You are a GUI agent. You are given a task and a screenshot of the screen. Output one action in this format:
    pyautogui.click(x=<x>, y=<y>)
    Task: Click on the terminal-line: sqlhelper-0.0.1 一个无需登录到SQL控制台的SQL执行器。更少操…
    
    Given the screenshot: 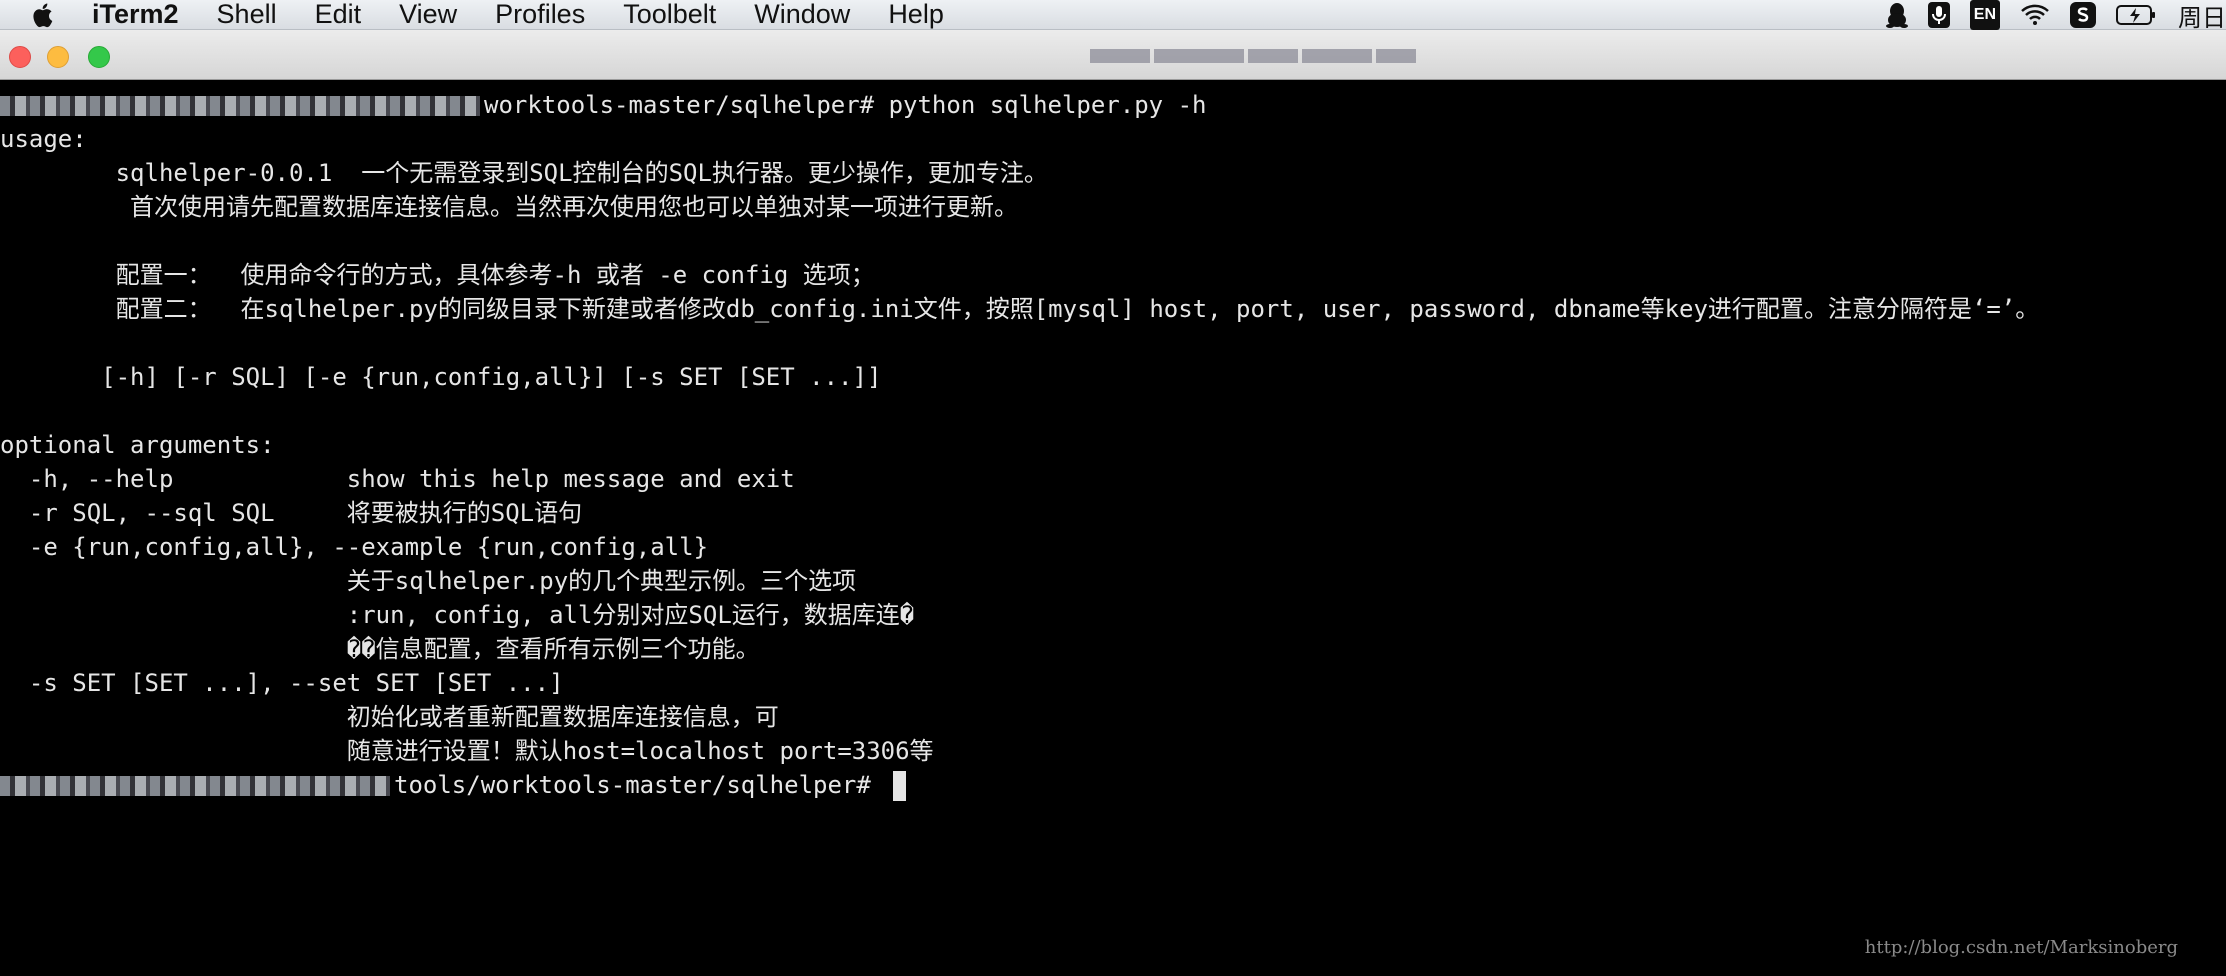 What is the action you would take?
    pyautogui.click(x=524, y=173)
    